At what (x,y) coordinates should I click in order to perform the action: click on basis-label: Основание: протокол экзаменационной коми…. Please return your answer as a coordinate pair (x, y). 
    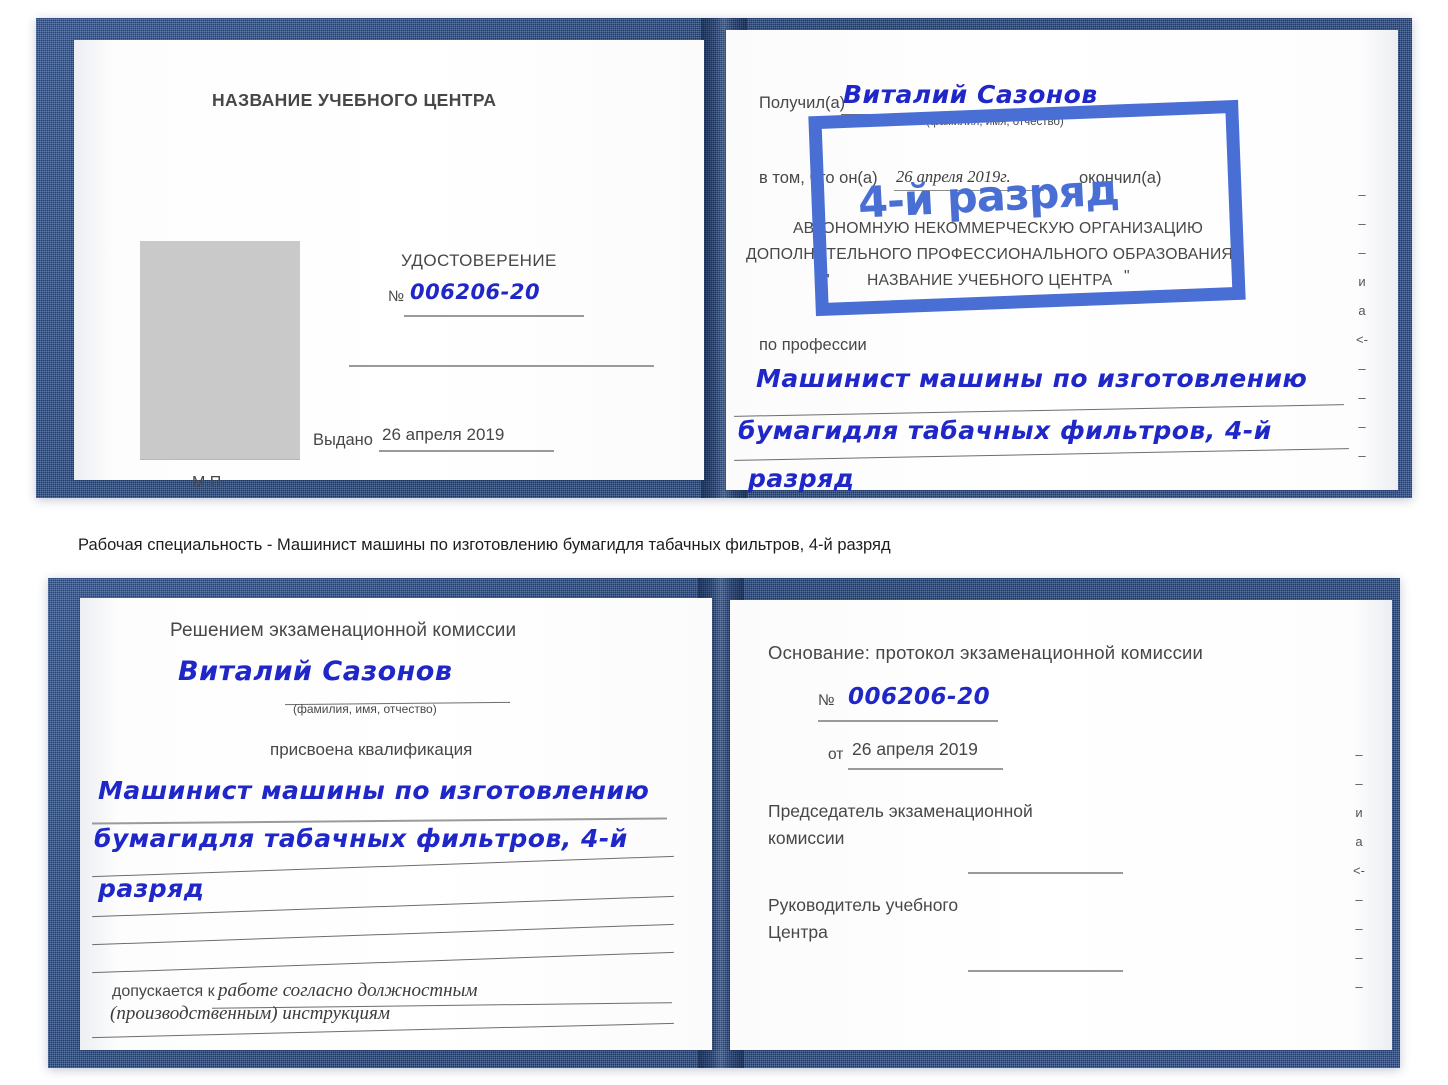
    Looking at the image, I should click on (986, 652).